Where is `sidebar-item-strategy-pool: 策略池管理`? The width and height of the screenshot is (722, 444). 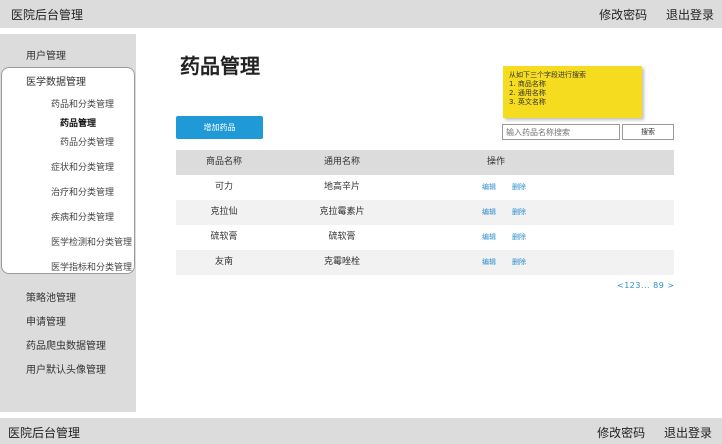
sidebar-item-strategy-pool: 策略池管理 is located at coordinates (51, 296).